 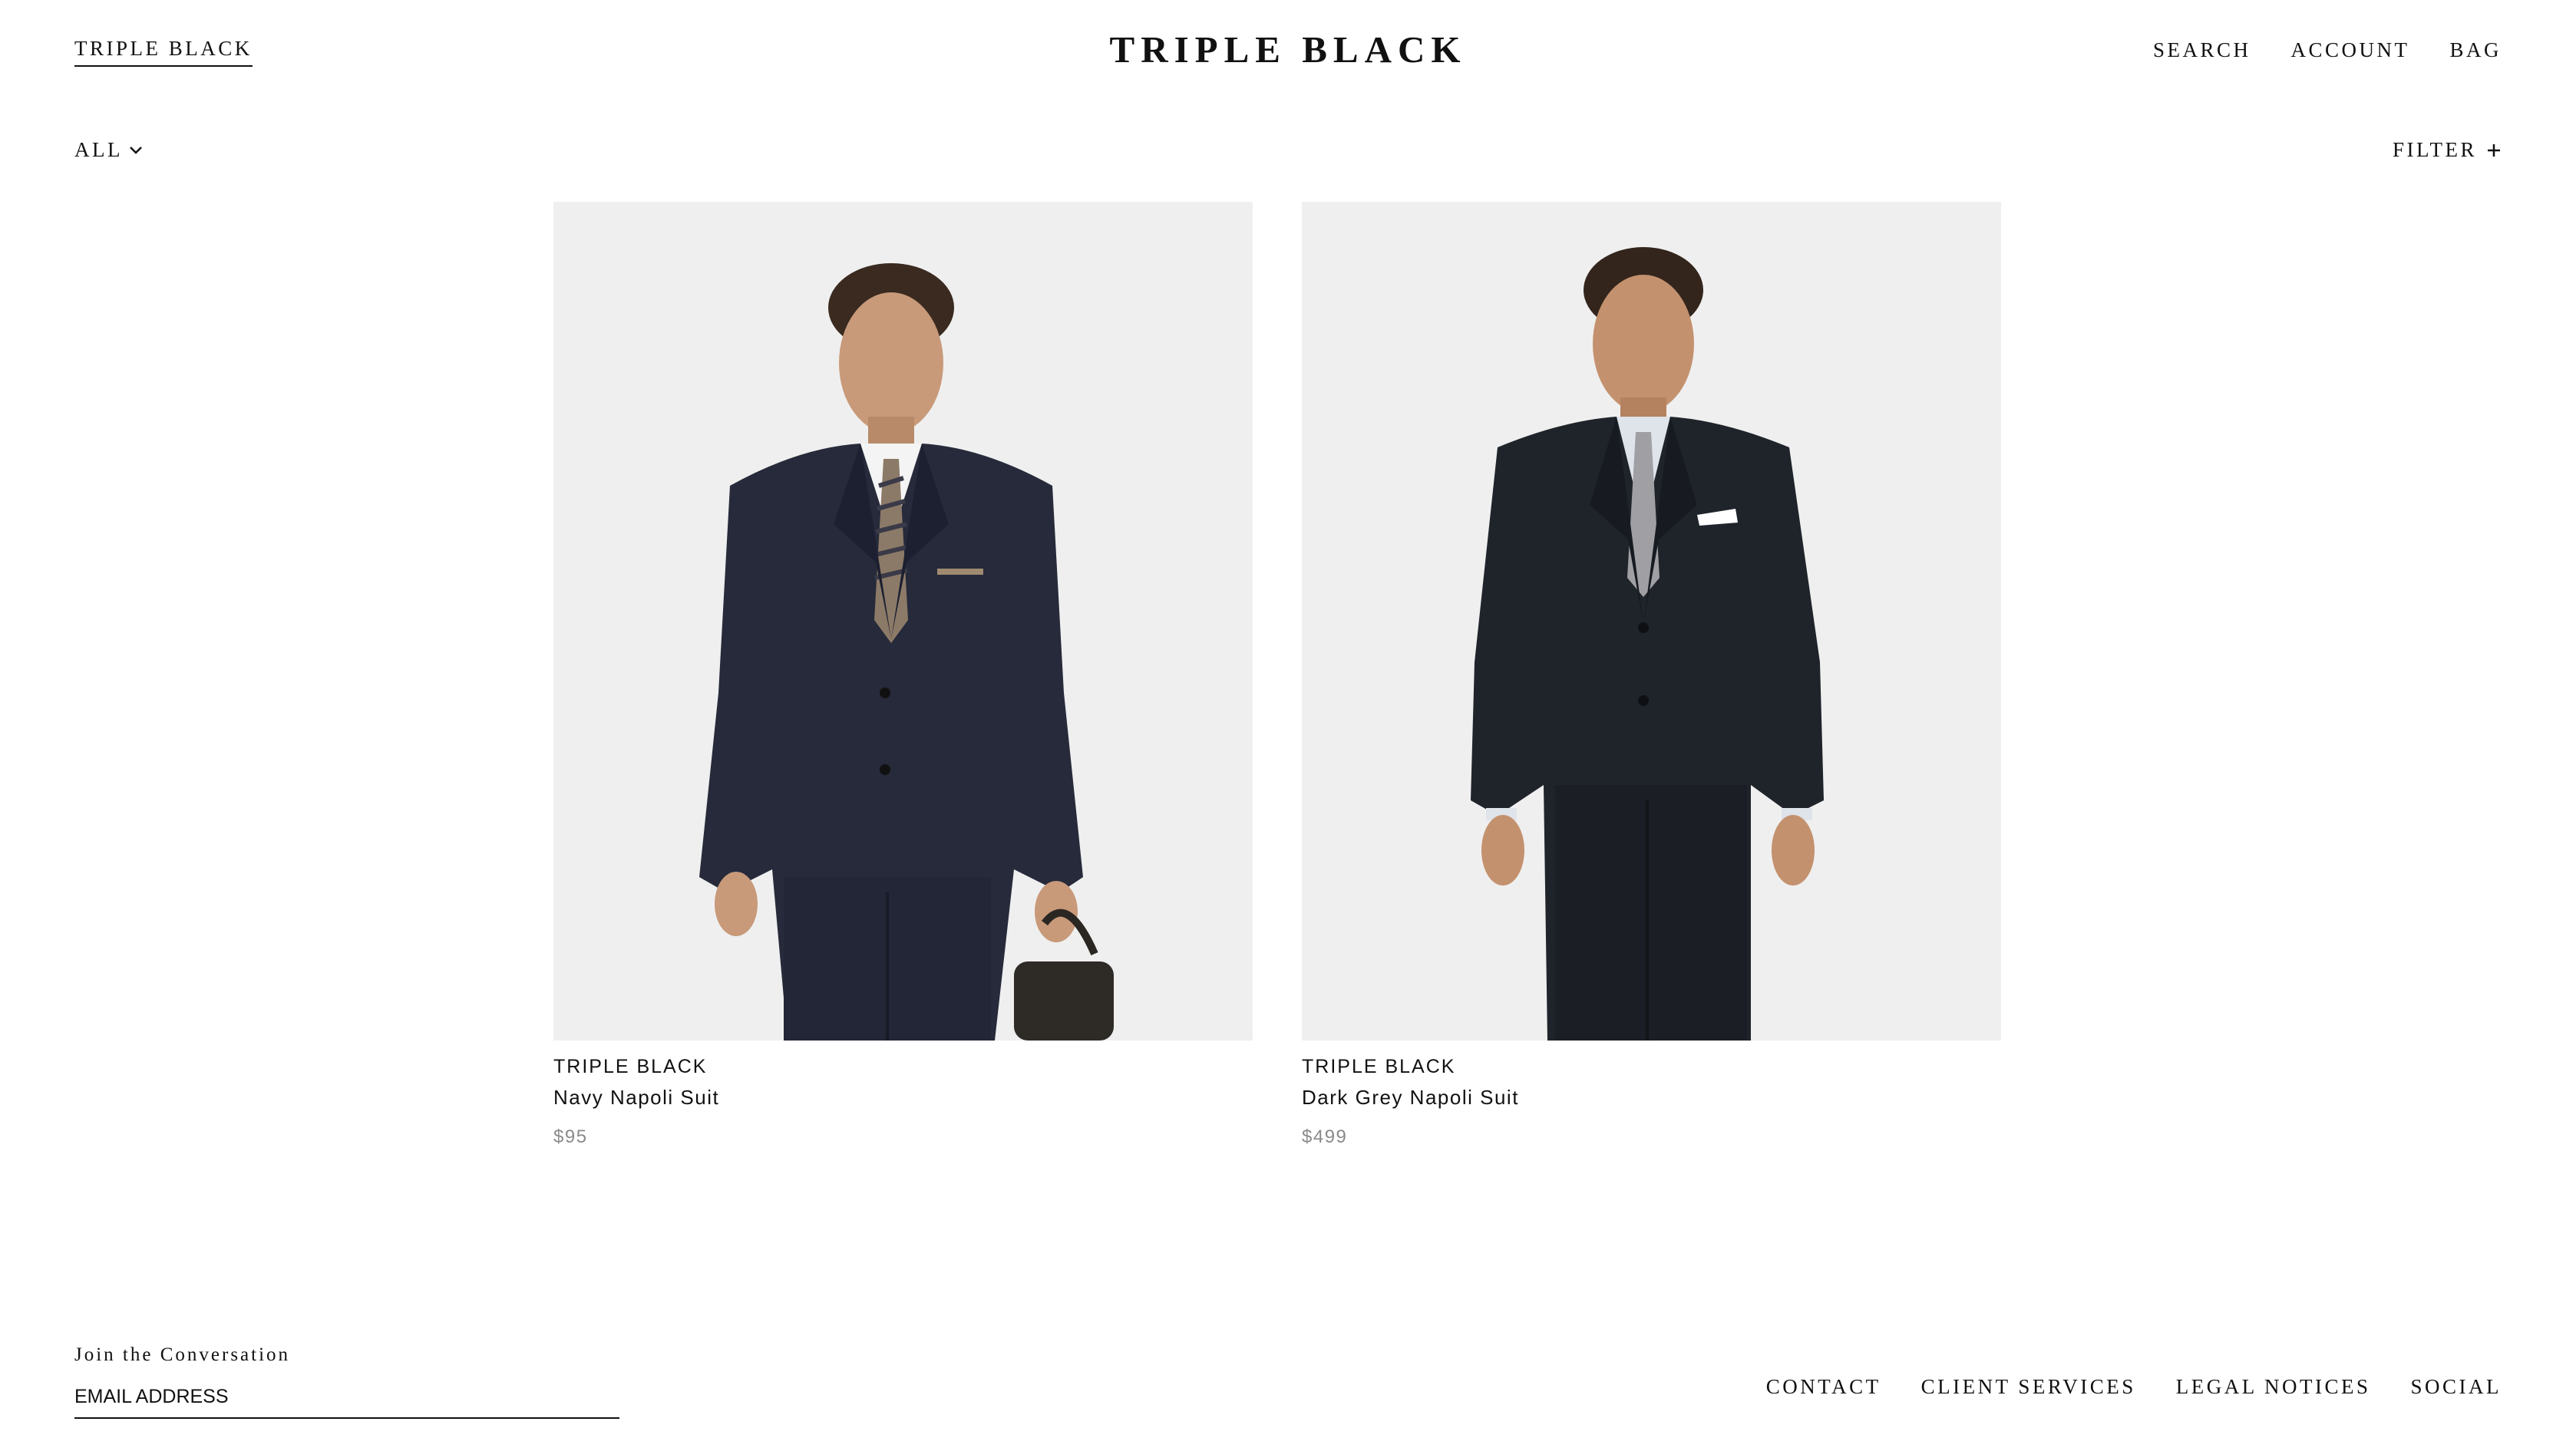 I want to click on nav-search: SEARCH, so click(x=2202, y=50).